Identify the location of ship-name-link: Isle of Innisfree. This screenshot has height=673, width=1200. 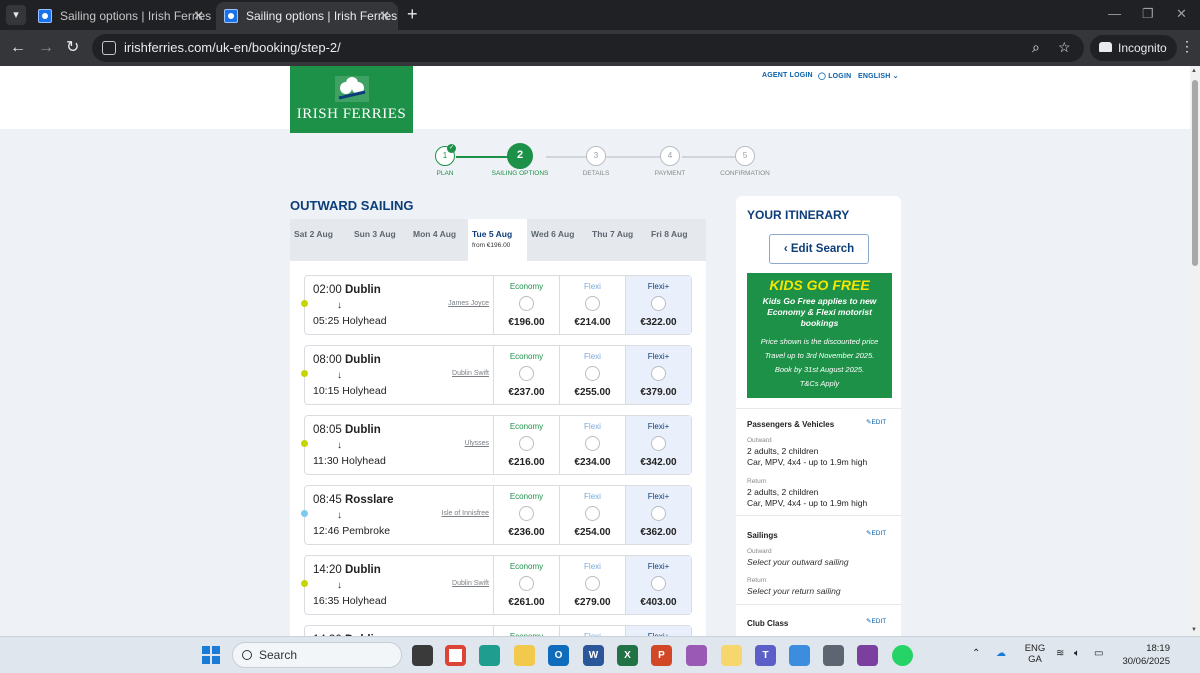
(447, 513).